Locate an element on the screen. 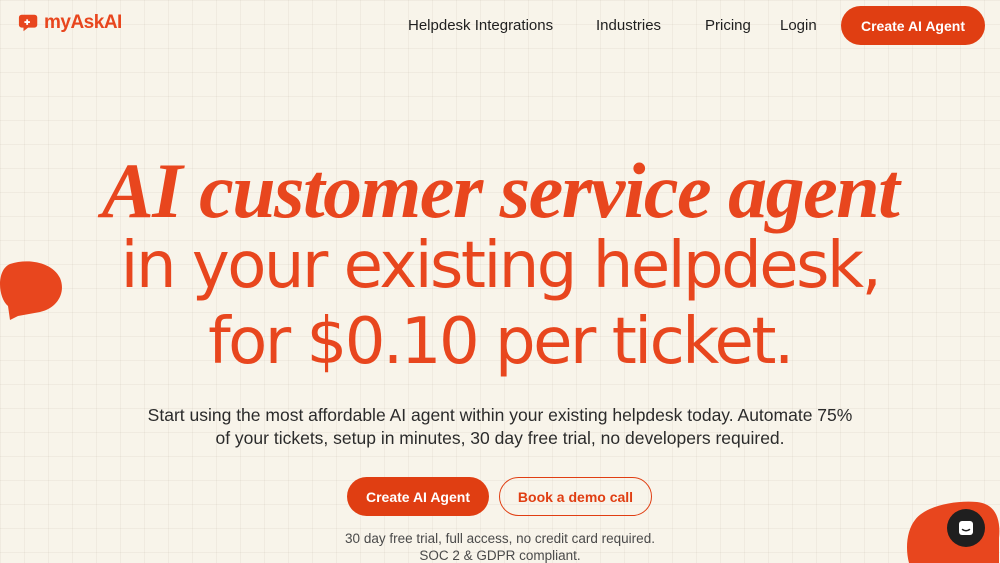 This screenshot has height=563, width=1000. create-agent-button: Create AI Agent is located at coordinates (418, 496).